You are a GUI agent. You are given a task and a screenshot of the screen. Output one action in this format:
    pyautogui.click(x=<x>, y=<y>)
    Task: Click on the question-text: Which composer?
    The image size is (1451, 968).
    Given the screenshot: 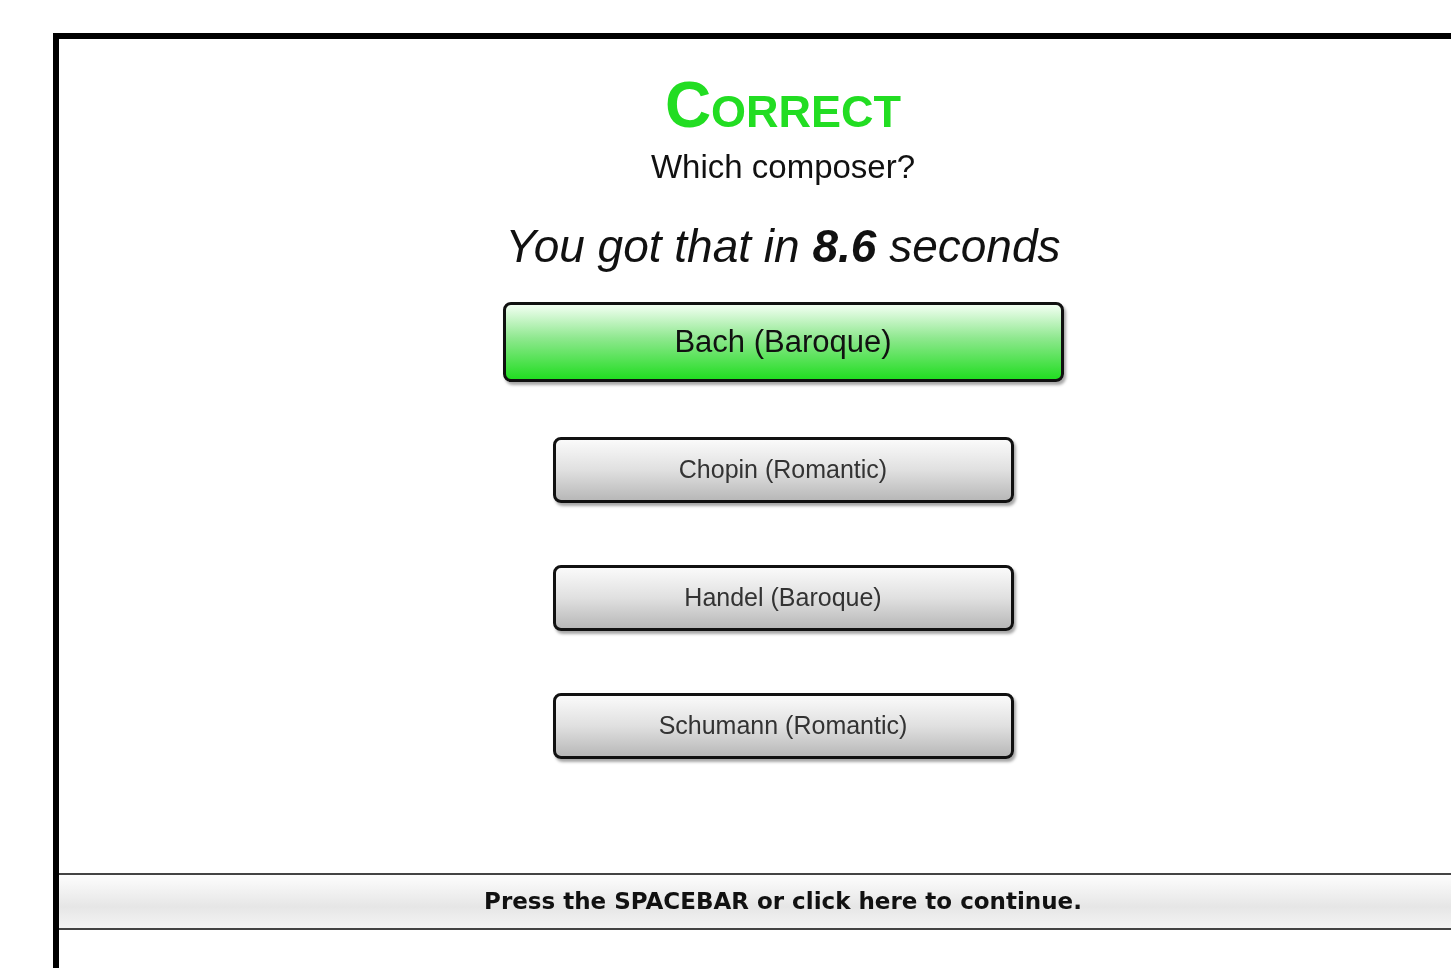 What is the action you would take?
    pyautogui.click(x=783, y=167)
    